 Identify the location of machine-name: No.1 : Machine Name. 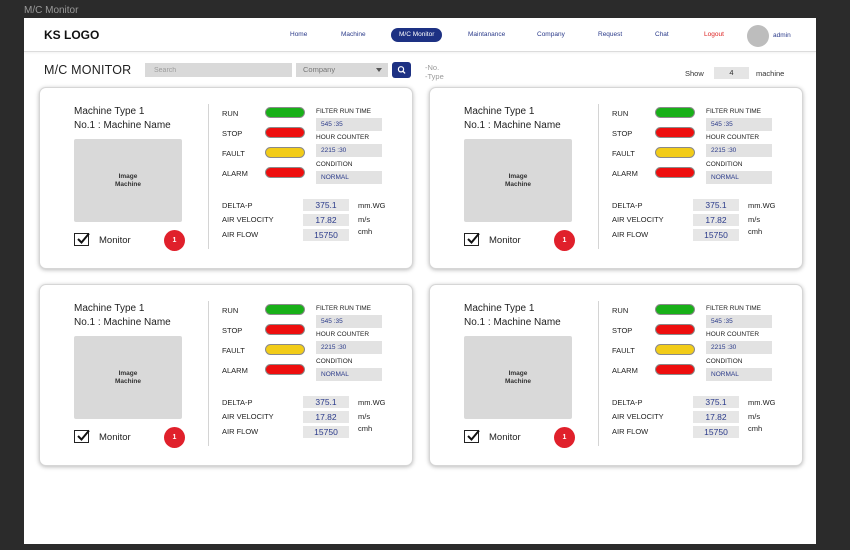
(122, 322).